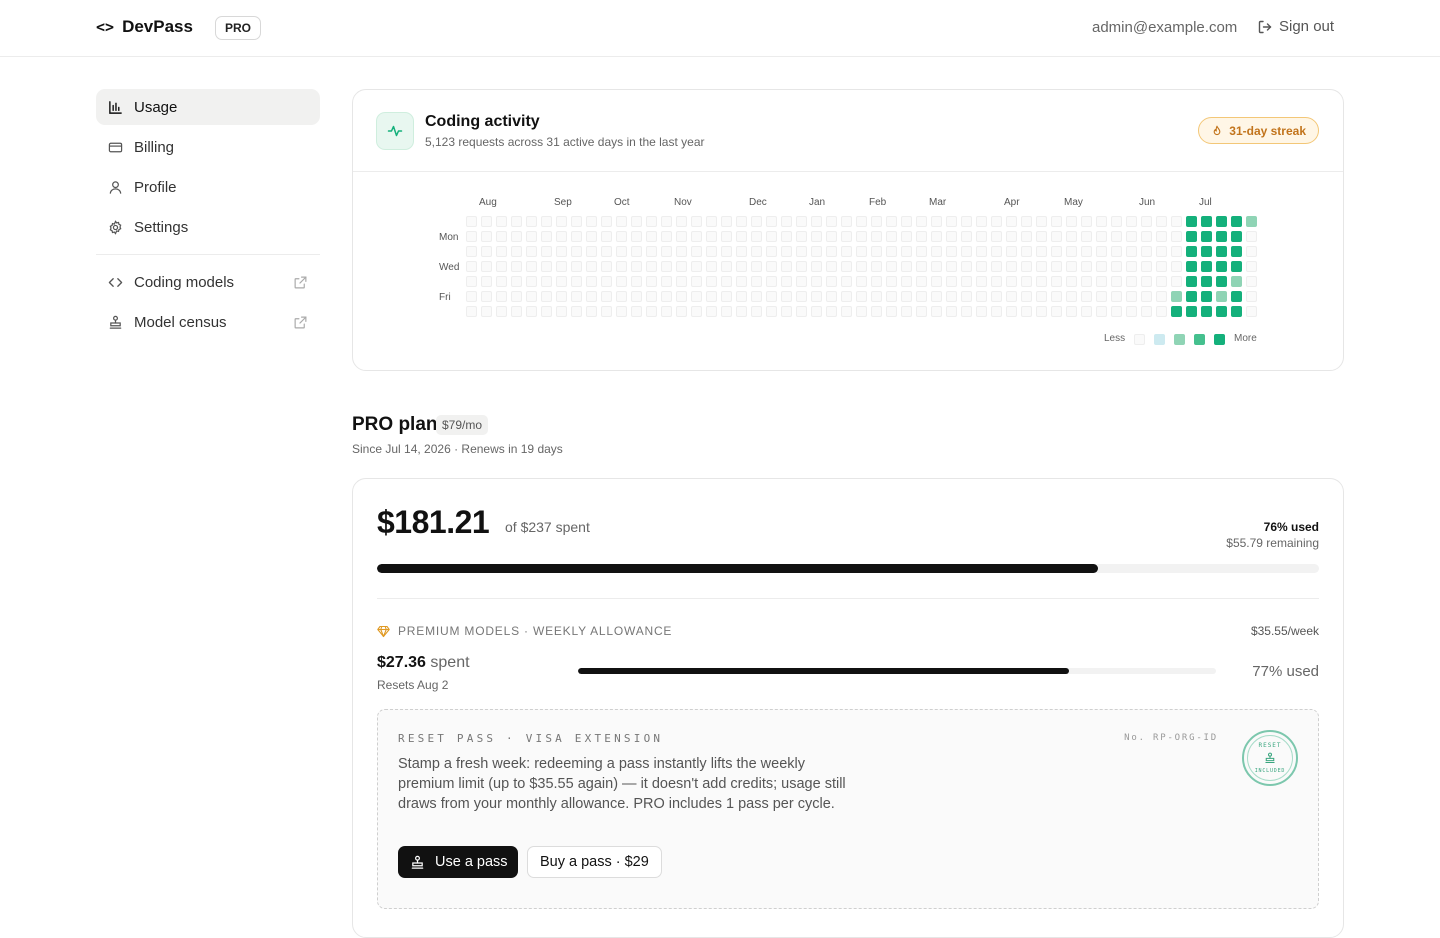  I want to click on sidebar-item-settings: Settings, so click(208, 227).